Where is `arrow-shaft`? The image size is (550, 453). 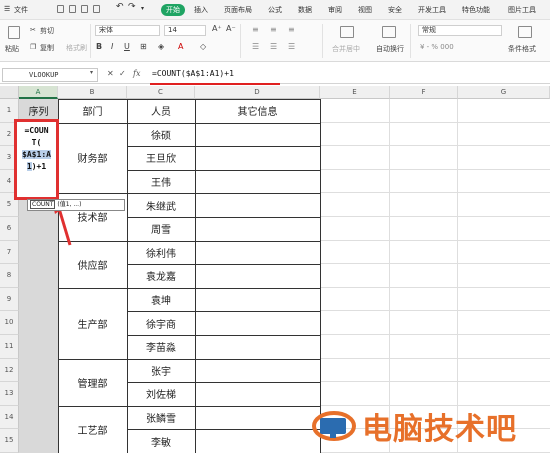
arrow-shaft is located at coordinates (64, 225).